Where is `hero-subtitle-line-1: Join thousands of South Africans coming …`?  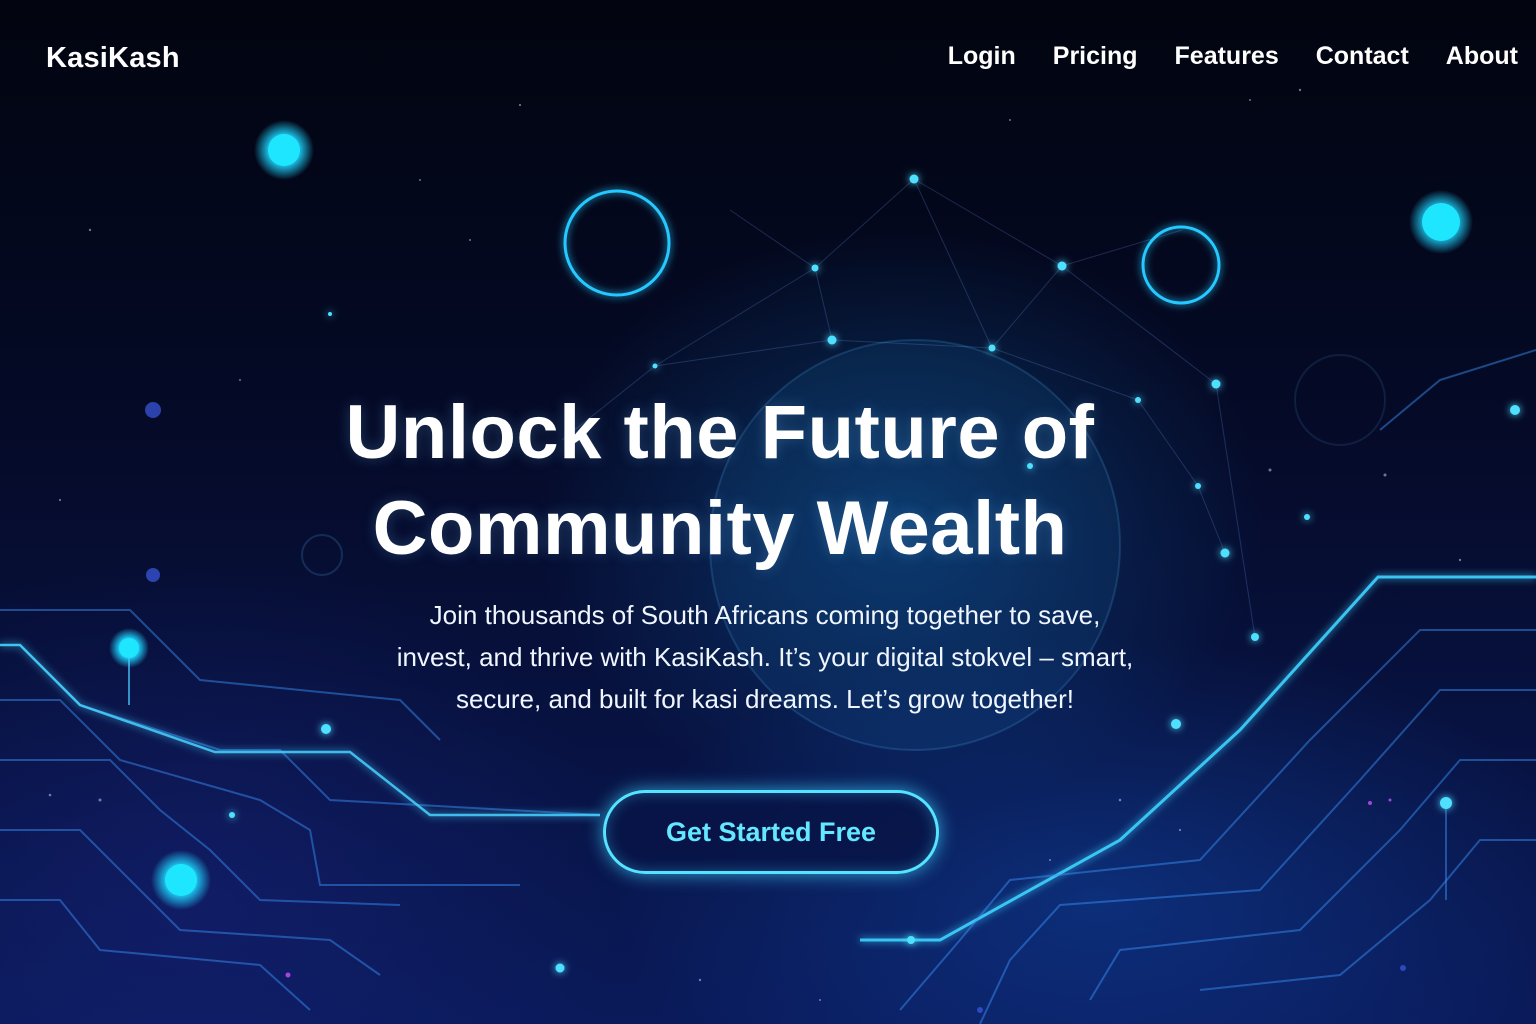 hero-subtitle-line-1: Join thousands of South Africans coming … is located at coordinates (765, 615).